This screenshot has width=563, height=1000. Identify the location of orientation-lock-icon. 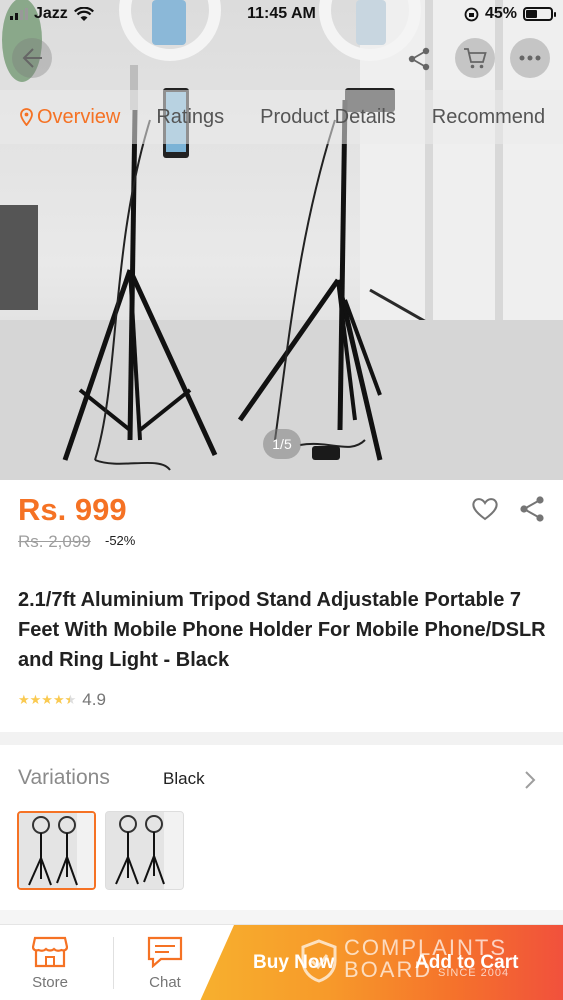
(471, 14).